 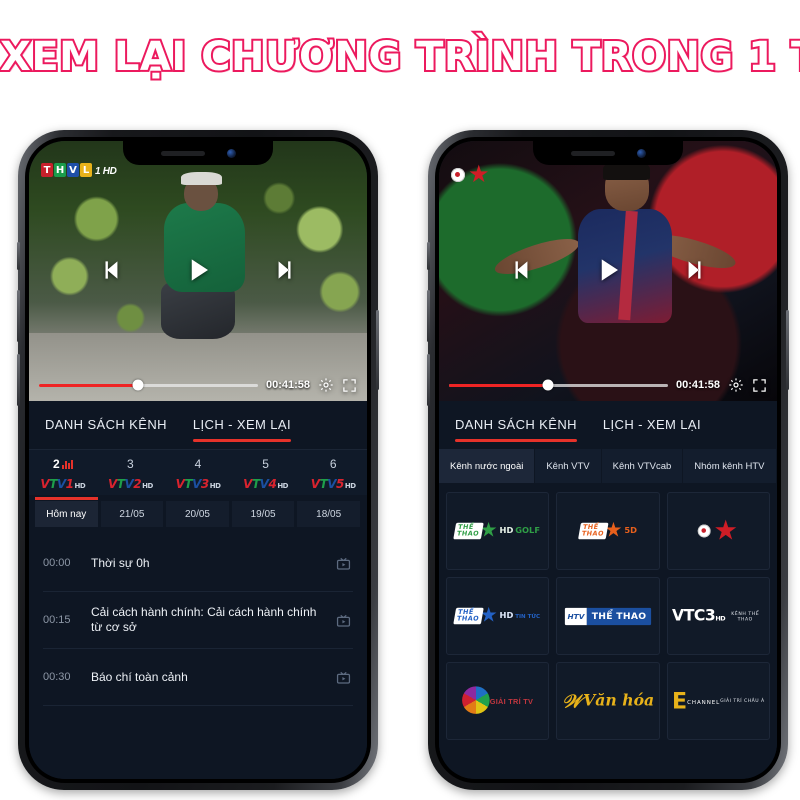 I want to click on notch, so click(x=198, y=153).